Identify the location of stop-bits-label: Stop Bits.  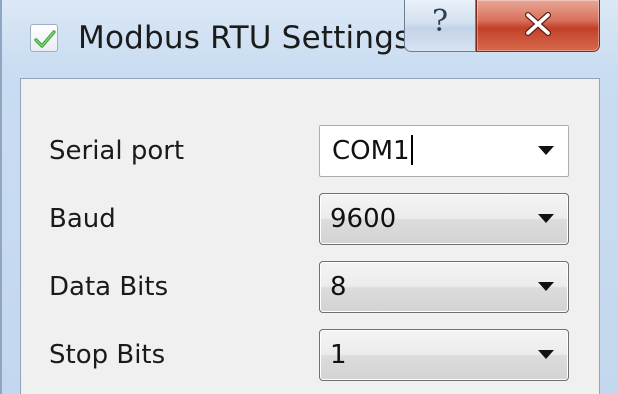
(107, 355).